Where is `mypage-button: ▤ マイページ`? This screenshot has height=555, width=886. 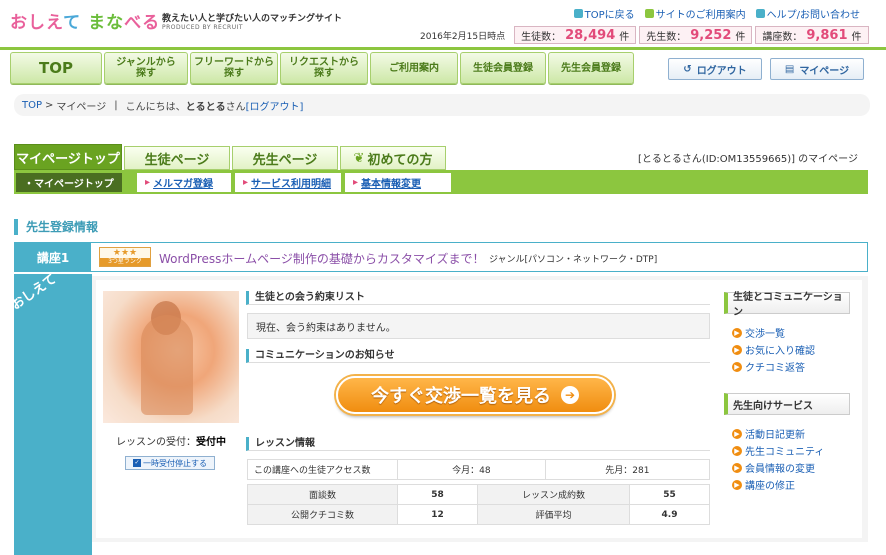 mypage-button: ▤ マイページ is located at coordinates (817, 69).